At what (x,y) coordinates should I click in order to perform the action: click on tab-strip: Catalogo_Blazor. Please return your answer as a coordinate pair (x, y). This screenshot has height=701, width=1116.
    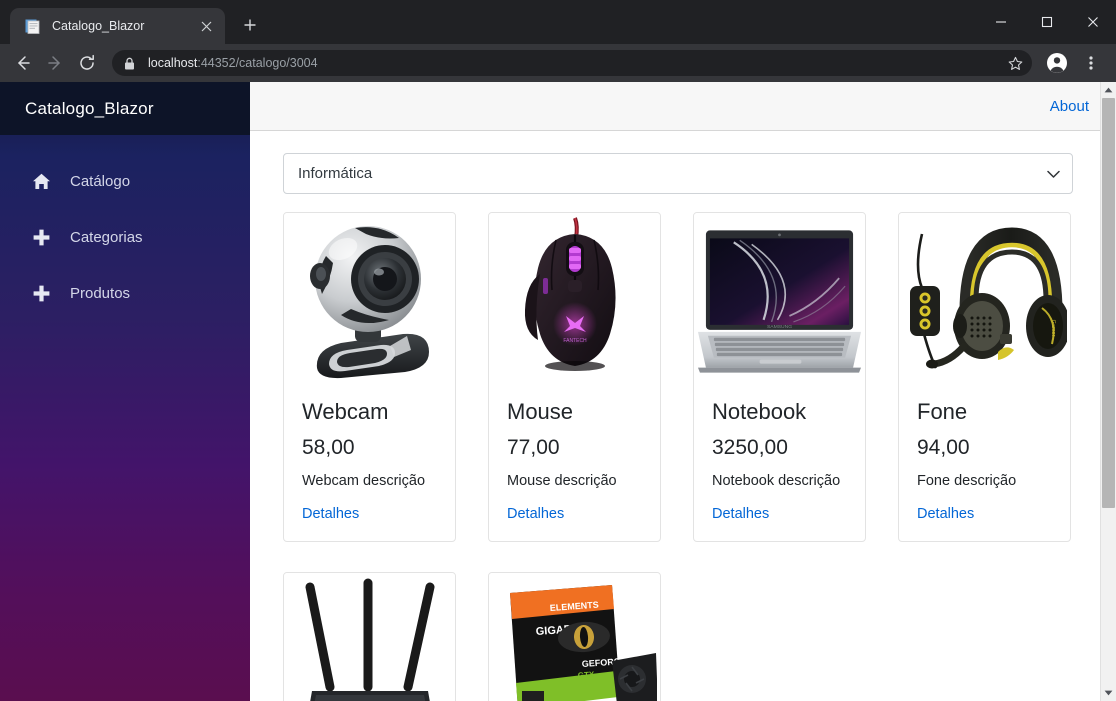
    Looking at the image, I should click on (132, 22).